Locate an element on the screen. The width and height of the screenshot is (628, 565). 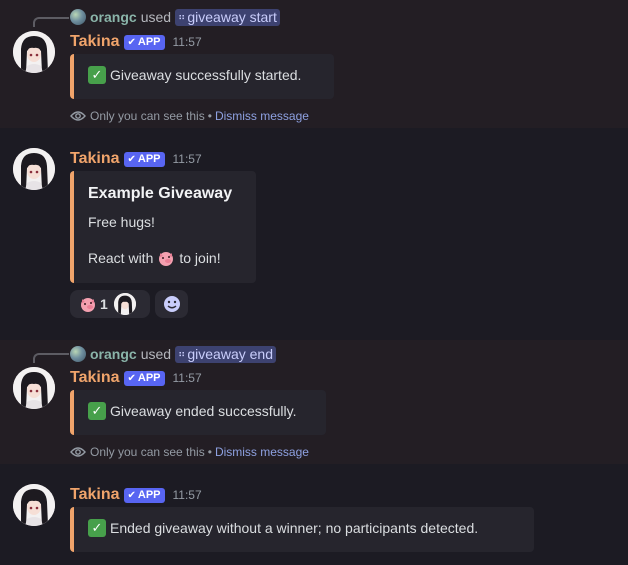
command-line: orangc used ⠶ giveaway start is located at coordinates (175, 17).